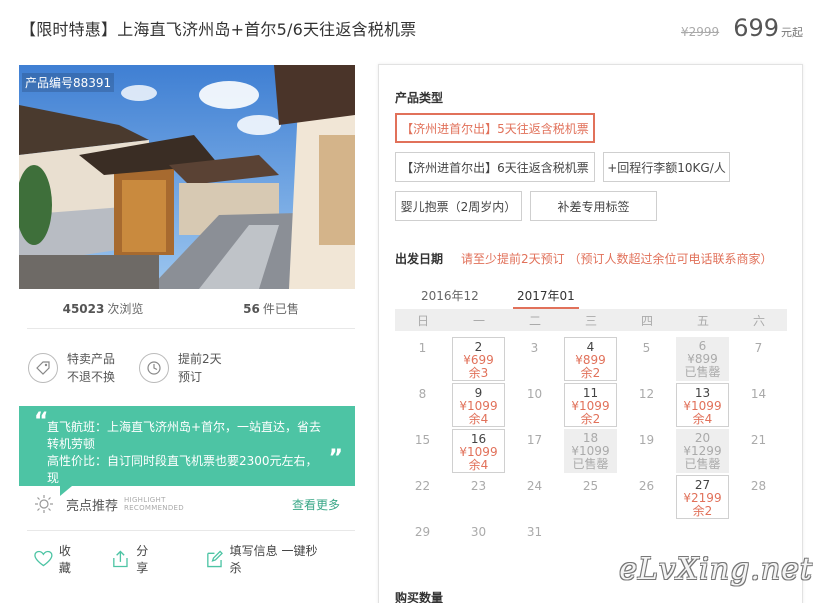 This screenshot has height=603, width=825. Describe the element at coordinates (273, 559) in the screenshot. I see `fill-info-label: 填写信息 一键秒杀` at that location.